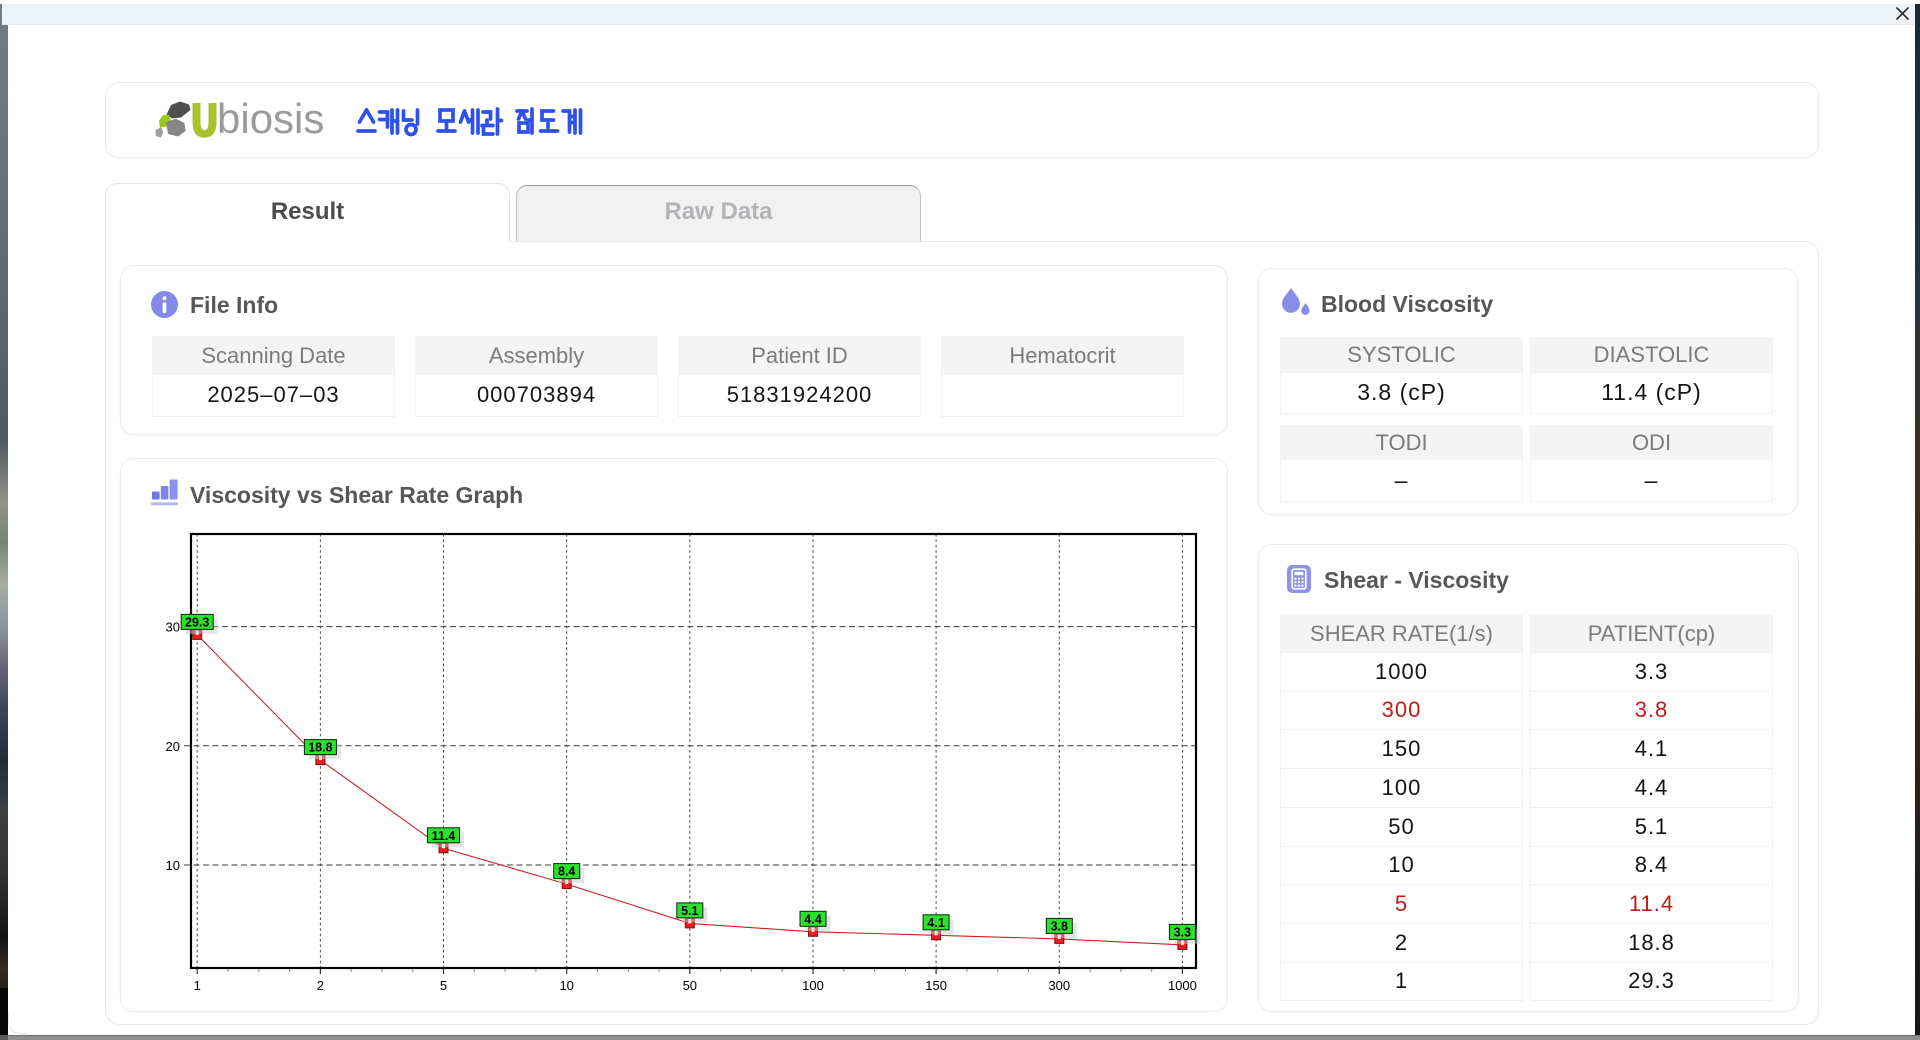  Describe the element at coordinates (1059, 926) in the screenshot. I see `svg-text: 3.8` at that location.